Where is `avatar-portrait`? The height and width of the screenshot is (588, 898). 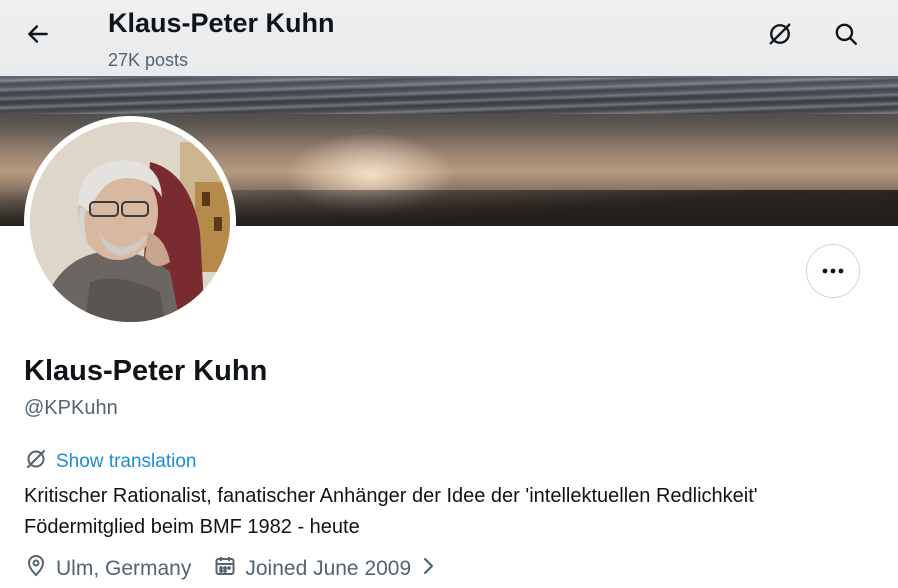
avatar-portrait is located at coordinates (130, 222).